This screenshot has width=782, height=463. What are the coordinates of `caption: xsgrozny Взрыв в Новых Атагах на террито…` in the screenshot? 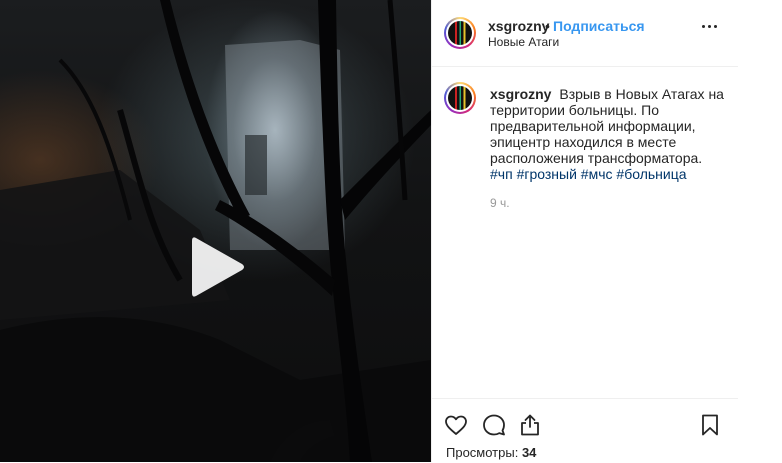 It's located at (609, 134).